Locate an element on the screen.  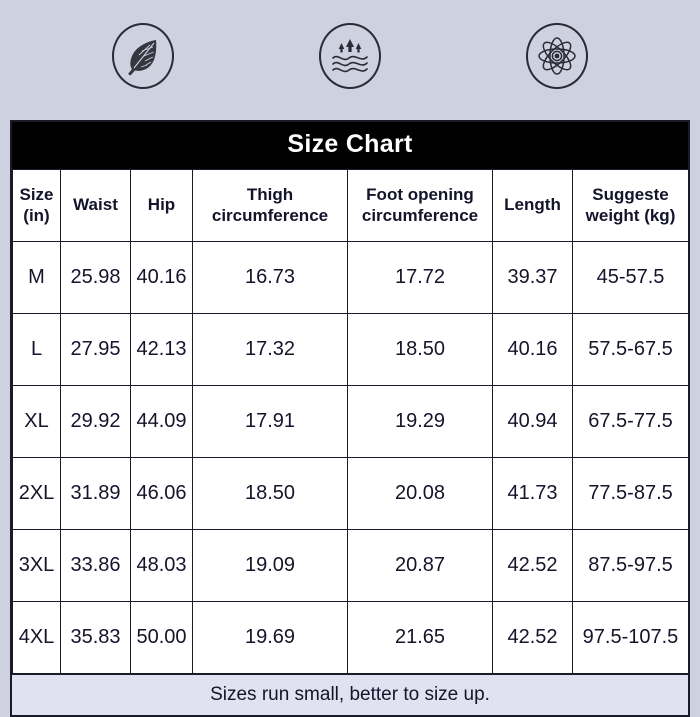
column-header-foot-opening-circumference: Foot opening circumference is located at coordinates (420, 205).